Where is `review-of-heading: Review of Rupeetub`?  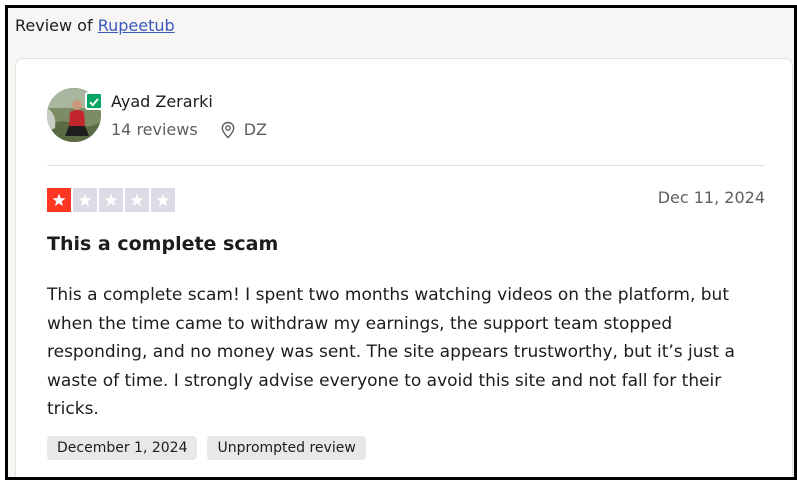
review-of-heading: Review of Rupeetub is located at coordinates (95, 25).